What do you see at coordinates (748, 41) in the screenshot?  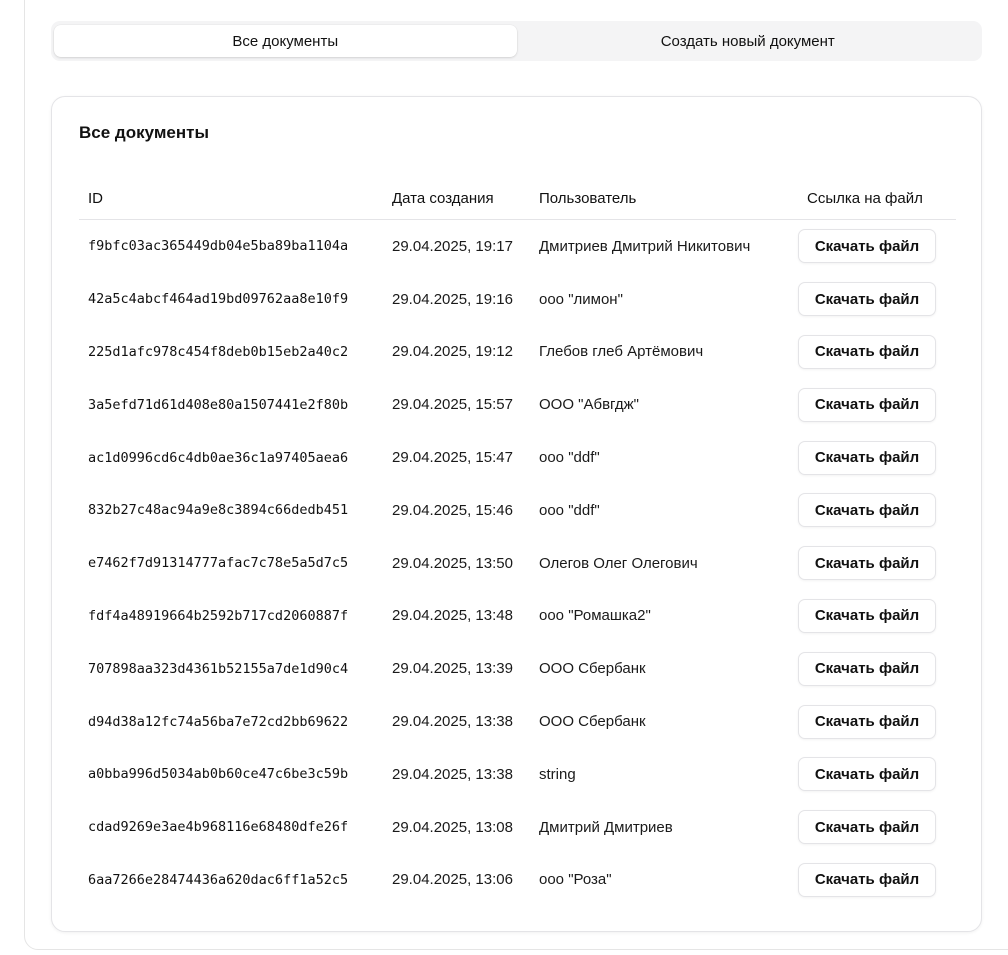 I see `tab-create-document: Создать новый документ` at bounding box center [748, 41].